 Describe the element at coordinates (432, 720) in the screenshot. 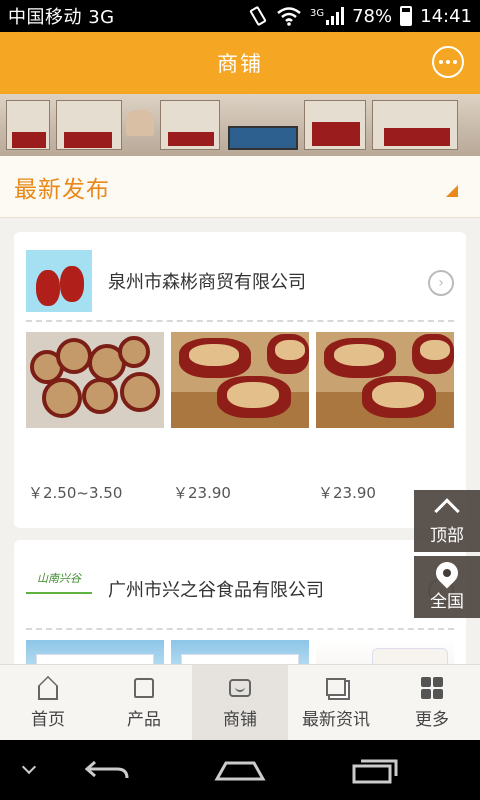

I see `nav-label: 更多` at that location.